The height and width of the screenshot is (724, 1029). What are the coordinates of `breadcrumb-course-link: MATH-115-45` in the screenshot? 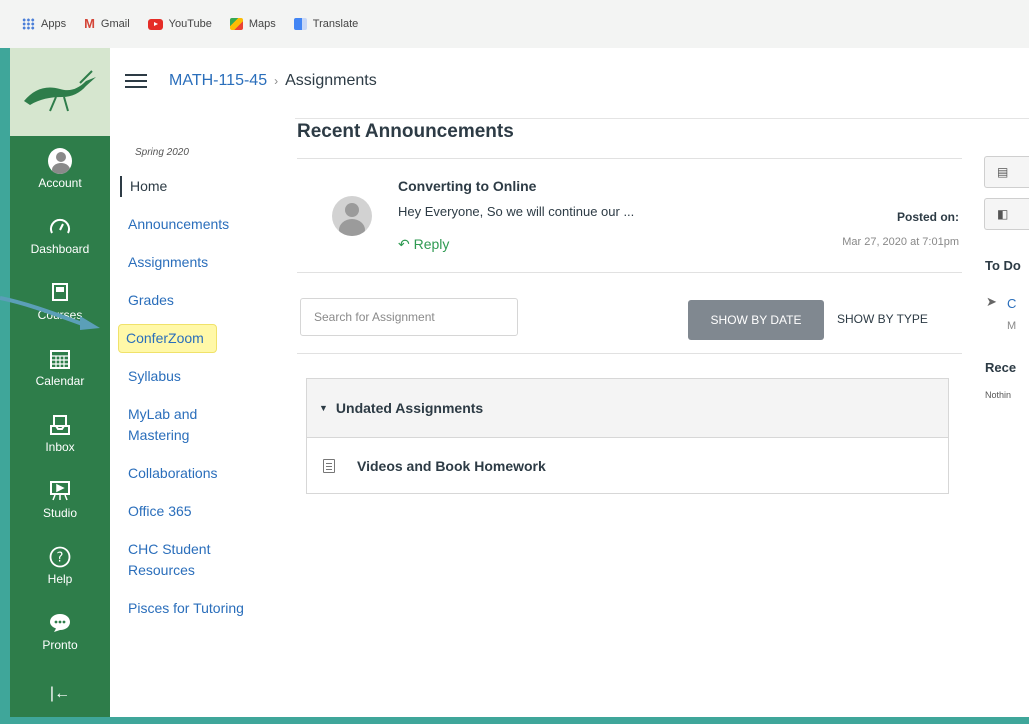 It's located at (218, 81).